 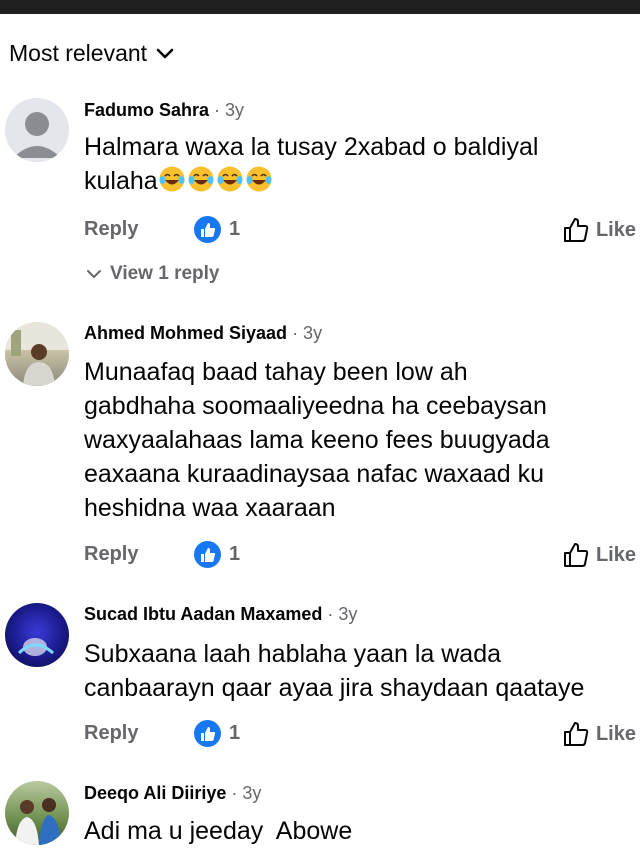 I want to click on comment-author-line: Sucad Ibtu Aadan Maxamed · 3y, so click(x=220, y=614).